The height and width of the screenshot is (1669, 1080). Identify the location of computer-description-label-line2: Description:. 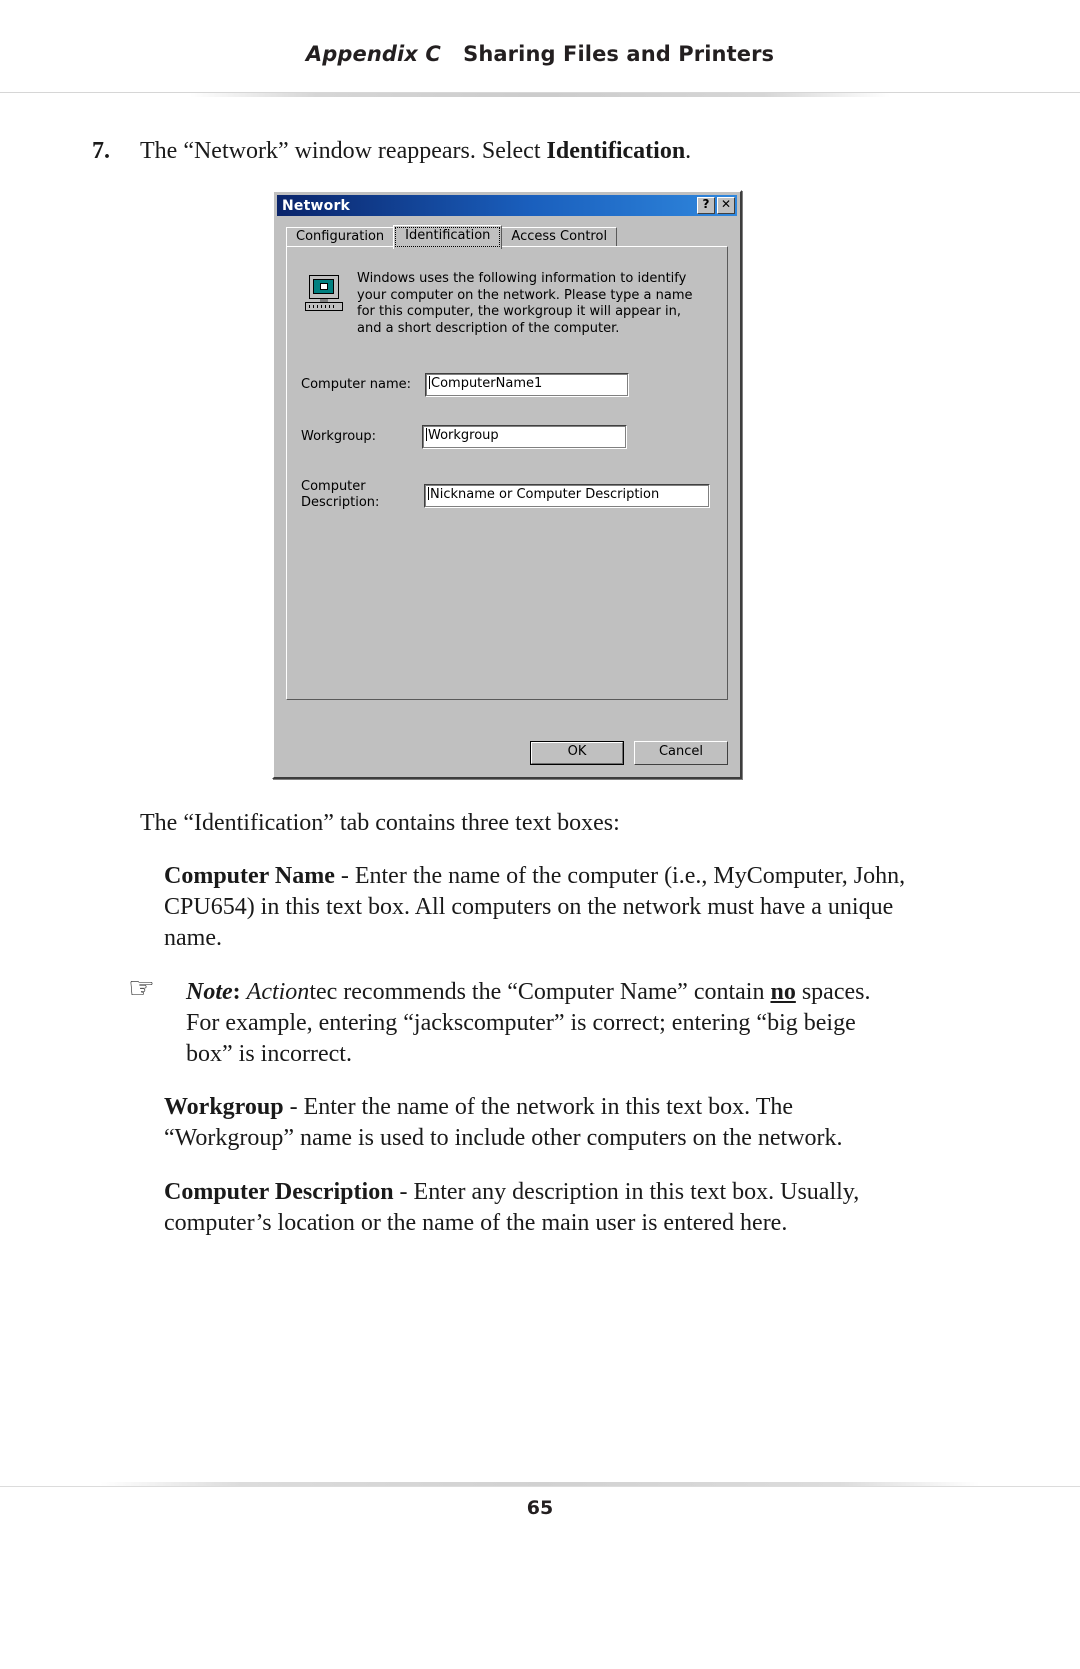
(340, 502).